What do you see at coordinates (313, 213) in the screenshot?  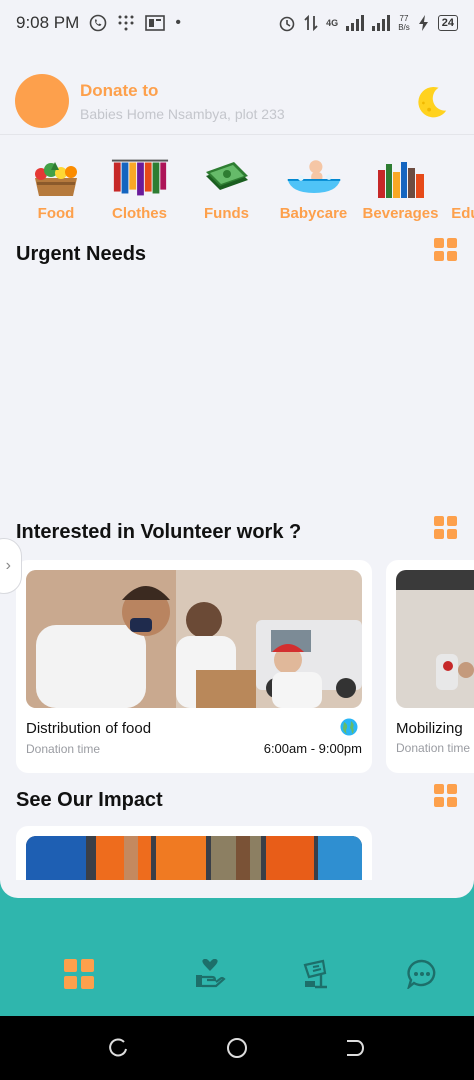 I see `category-label: Babycare` at bounding box center [313, 213].